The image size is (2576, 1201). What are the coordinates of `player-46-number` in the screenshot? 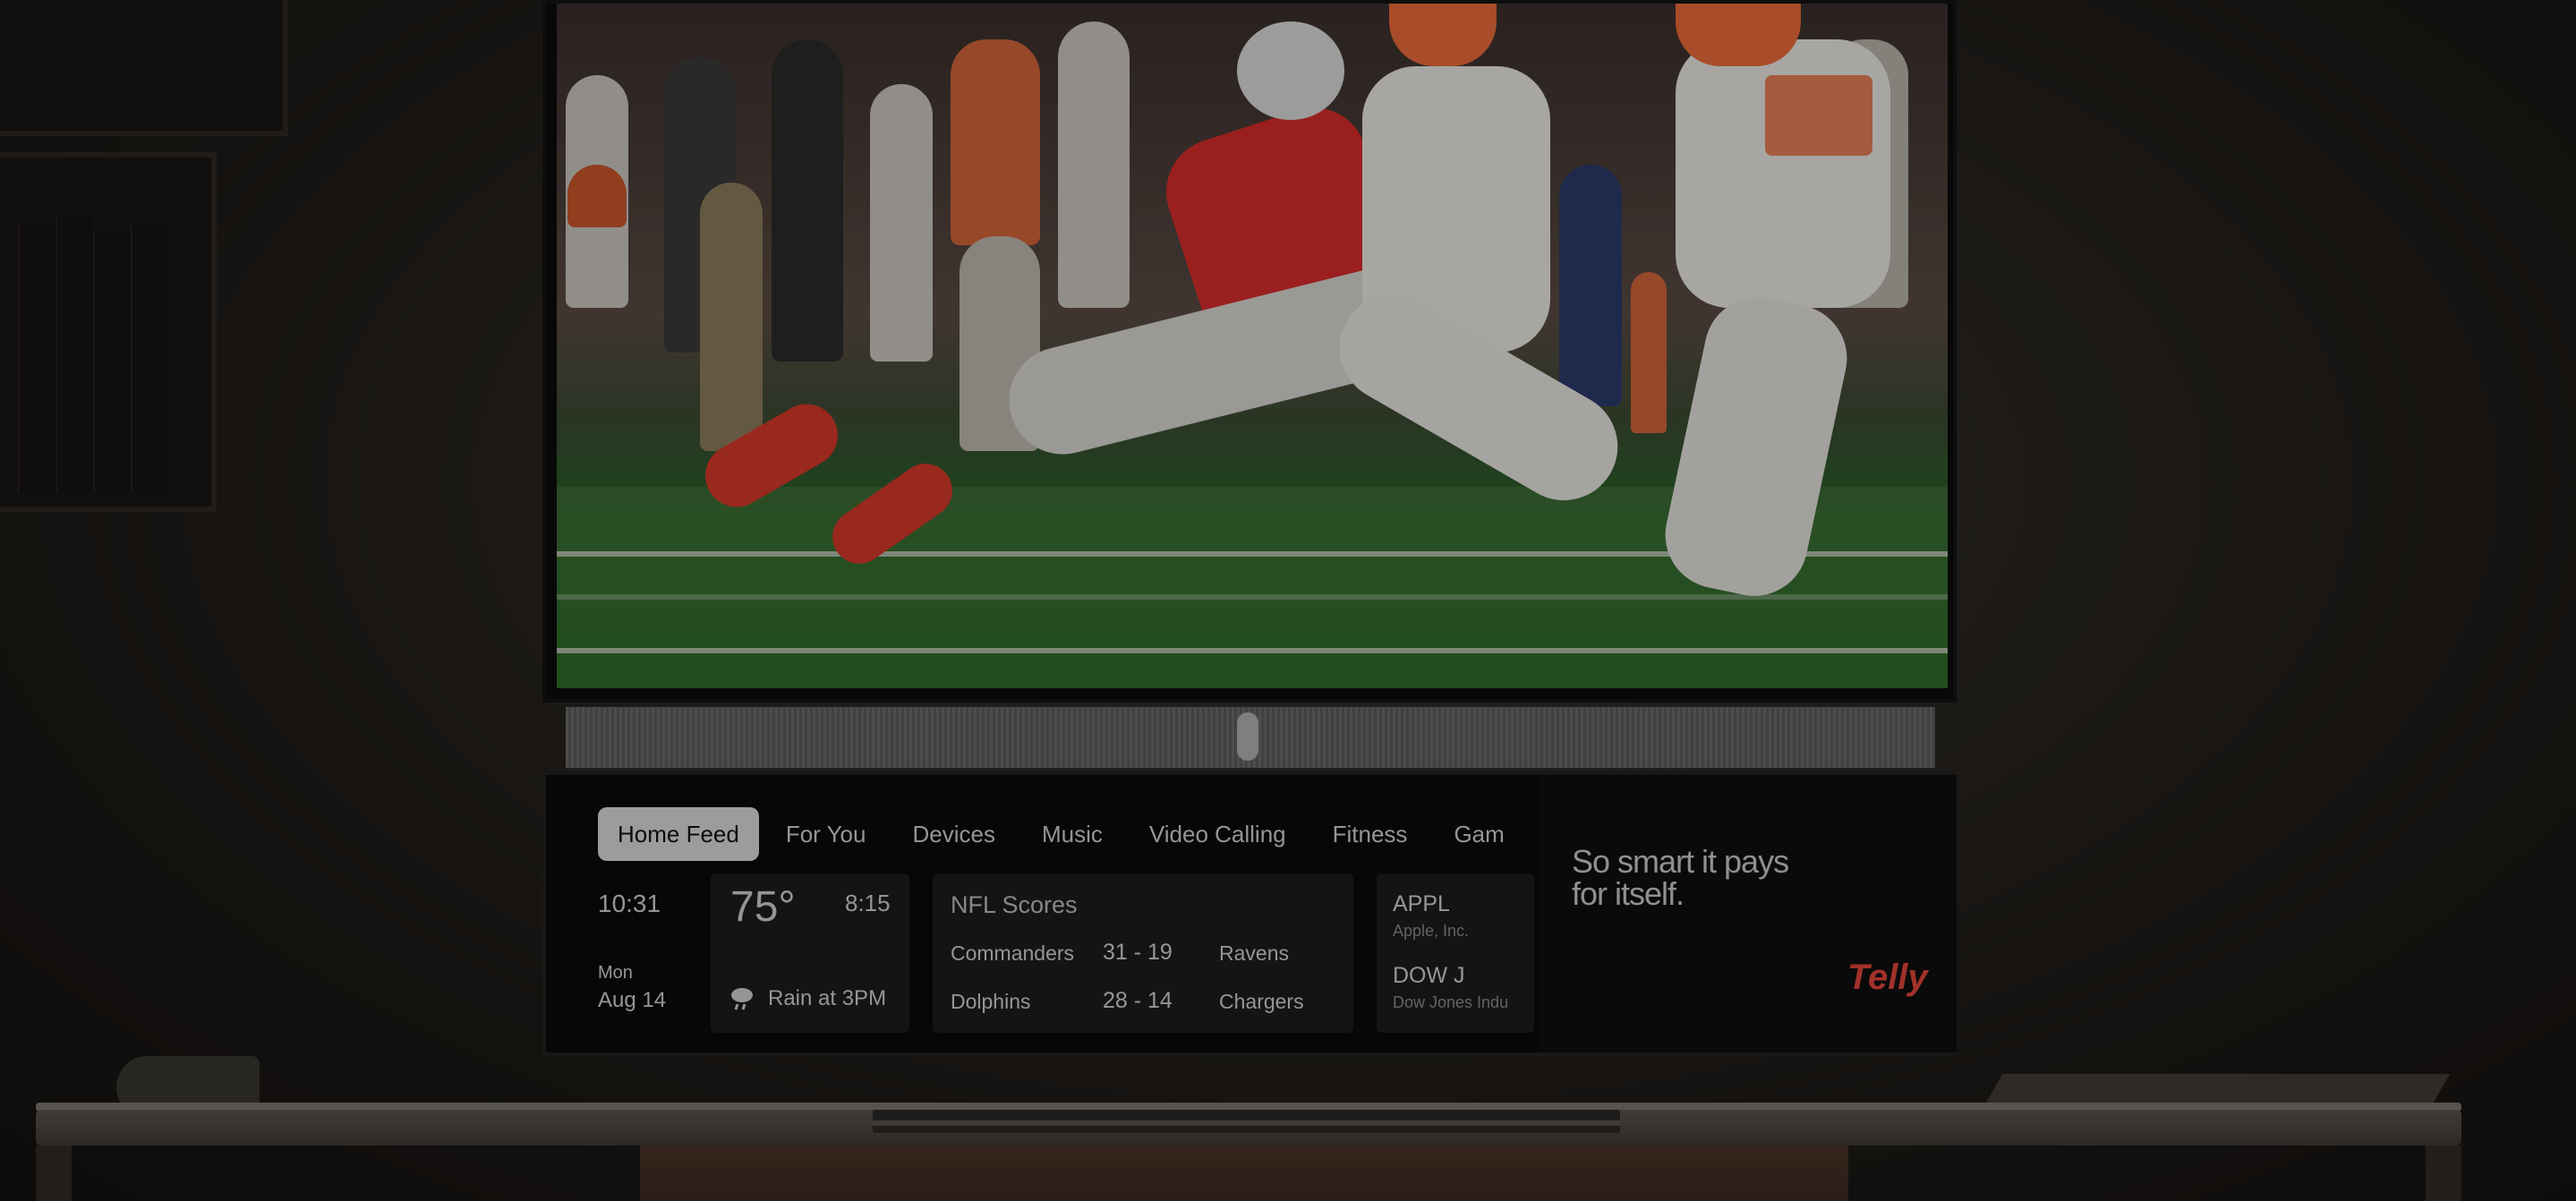 It's located at (1818, 115).